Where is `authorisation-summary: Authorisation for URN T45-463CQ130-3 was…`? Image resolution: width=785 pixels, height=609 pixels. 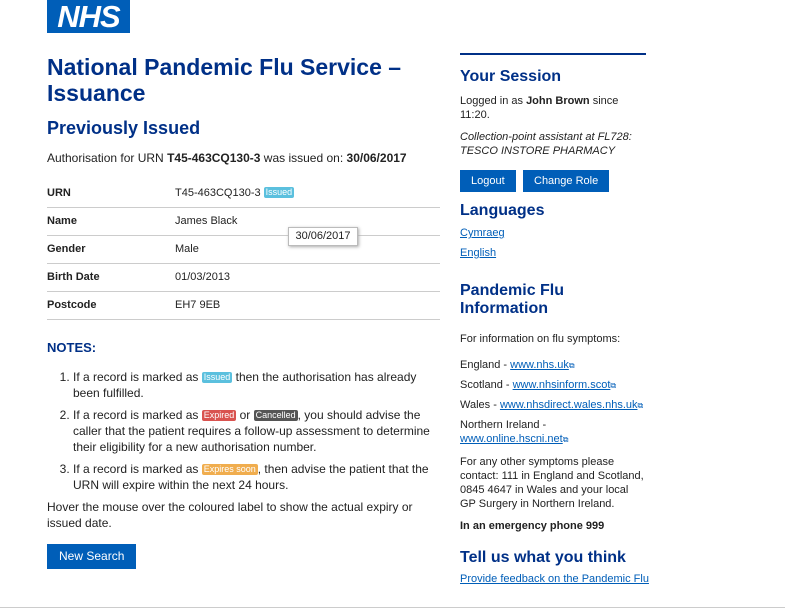 authorisation-summary: Authorisation for URN T45-463CQ130-3 was… is located at coordinates (244, 158).